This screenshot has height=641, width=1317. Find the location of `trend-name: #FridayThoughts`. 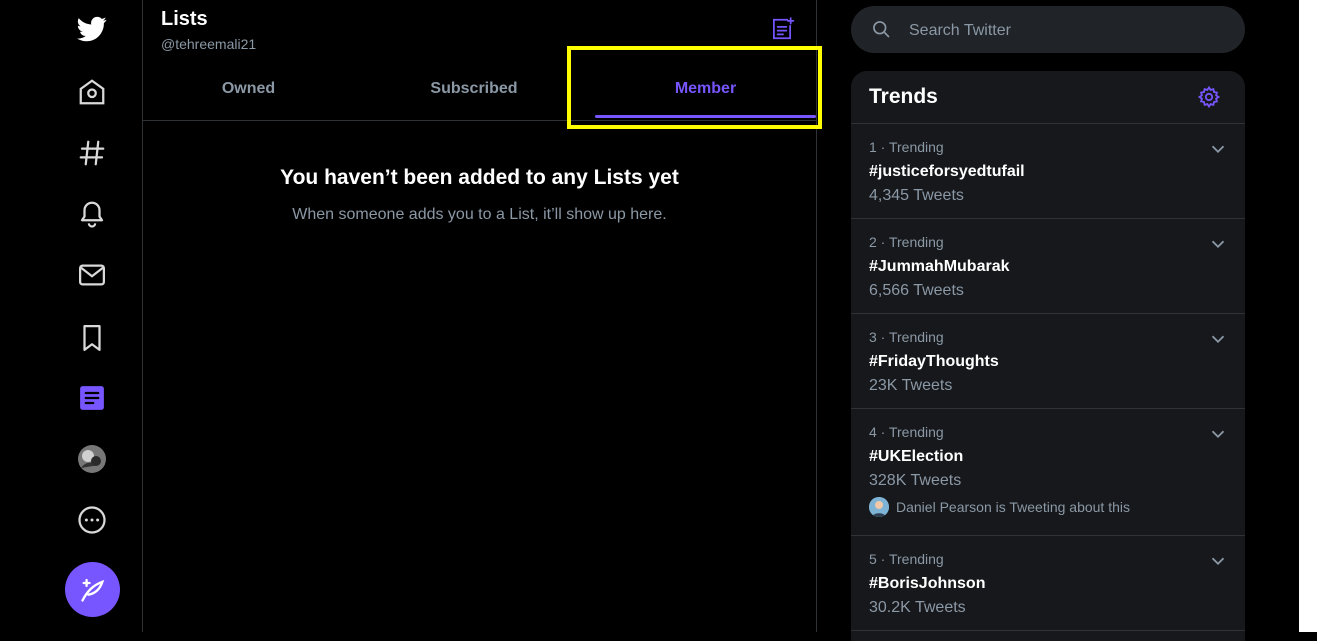

trend-name: #FridayThoughts is located at coordinates (934, 361).